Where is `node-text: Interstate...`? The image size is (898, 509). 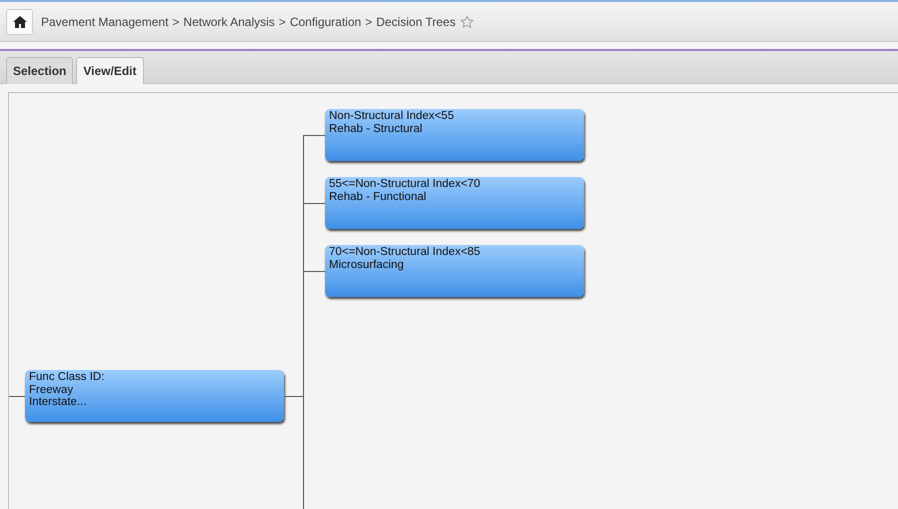 node-text: Interstate... is located at coordinates (58, 402).